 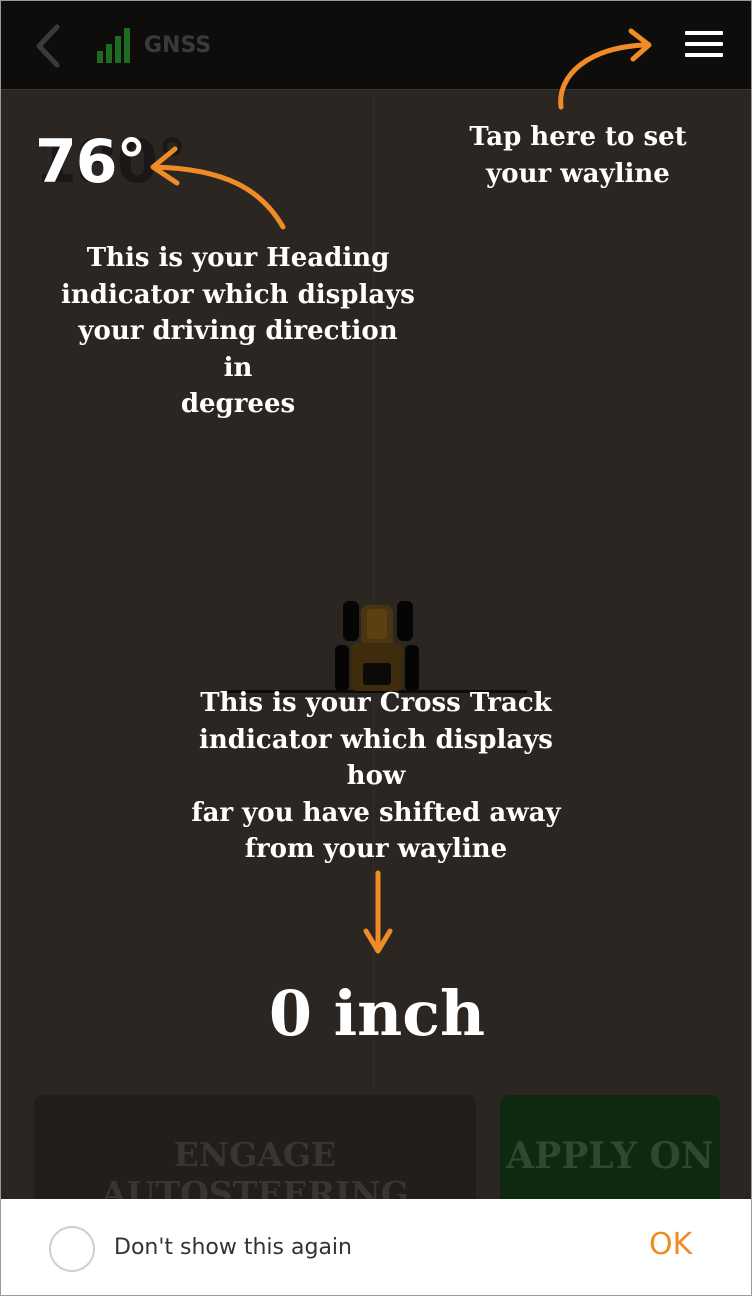 I want to click on heading-tip-line-1: This is your Heading, so click(x=238, y=258).